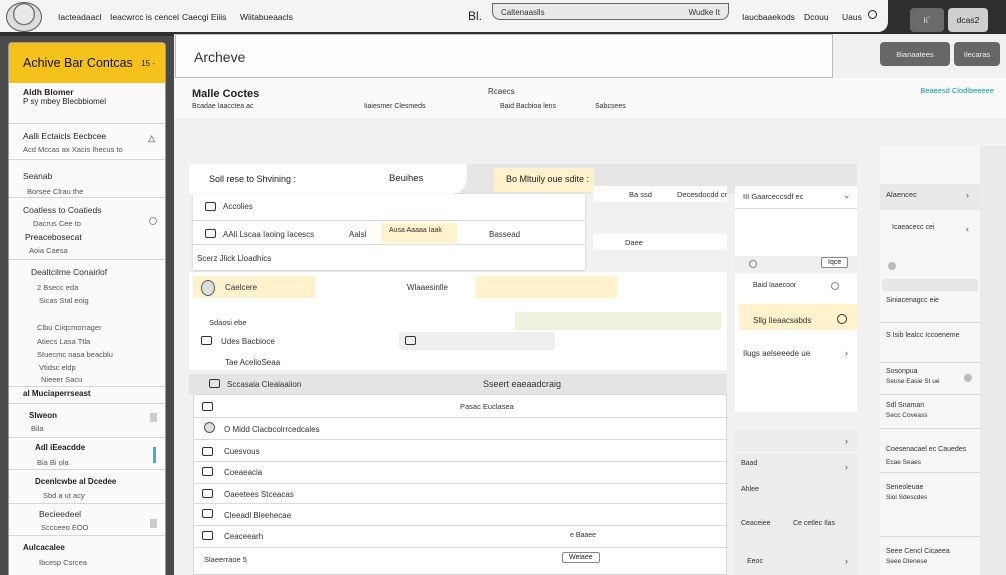  What do you see at coordinates (872, 14) in the screenshot?
I see `search-icon` at bounding box center [872, 14].